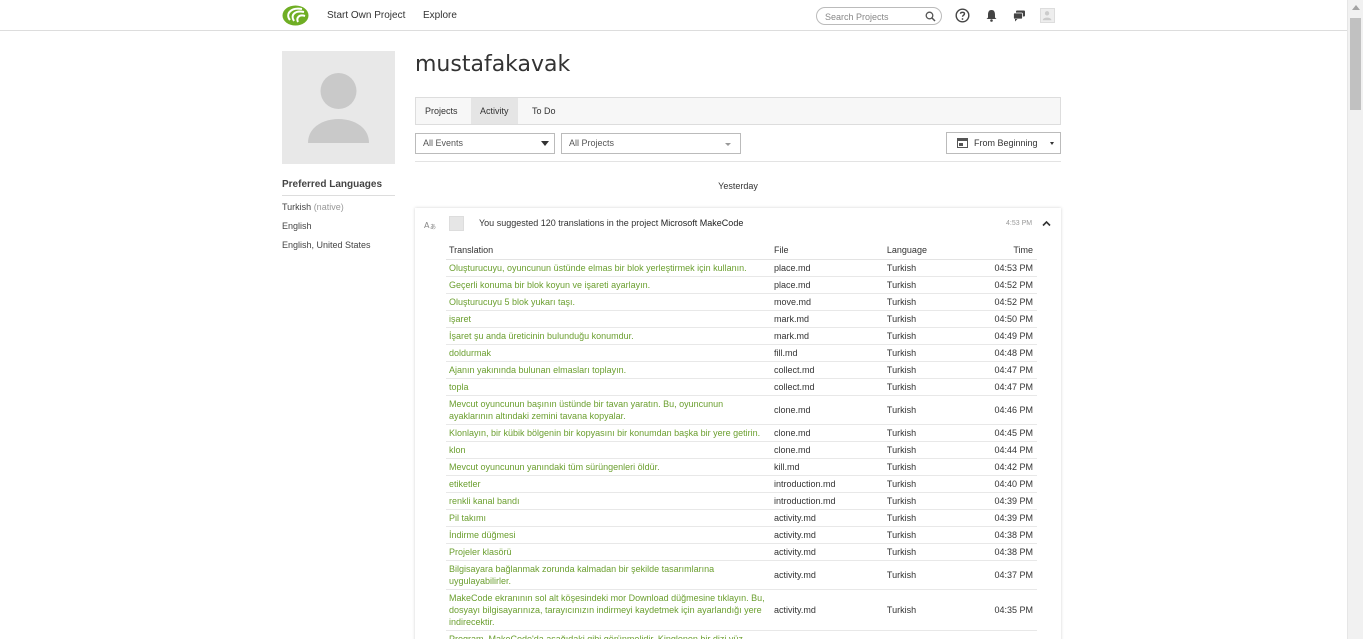  I want to click on date-range-button: From Beginning, so click(1003, 143).